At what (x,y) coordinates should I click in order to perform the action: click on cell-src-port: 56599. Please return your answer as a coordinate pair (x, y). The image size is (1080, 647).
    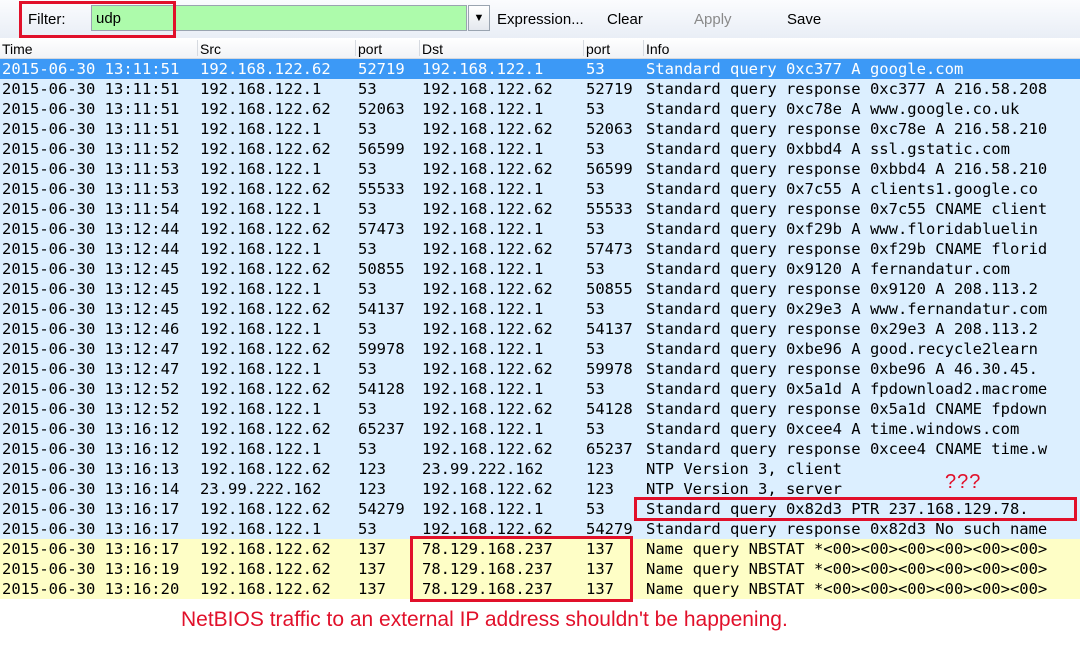
    Looking at the image, I should click on (381, 149).